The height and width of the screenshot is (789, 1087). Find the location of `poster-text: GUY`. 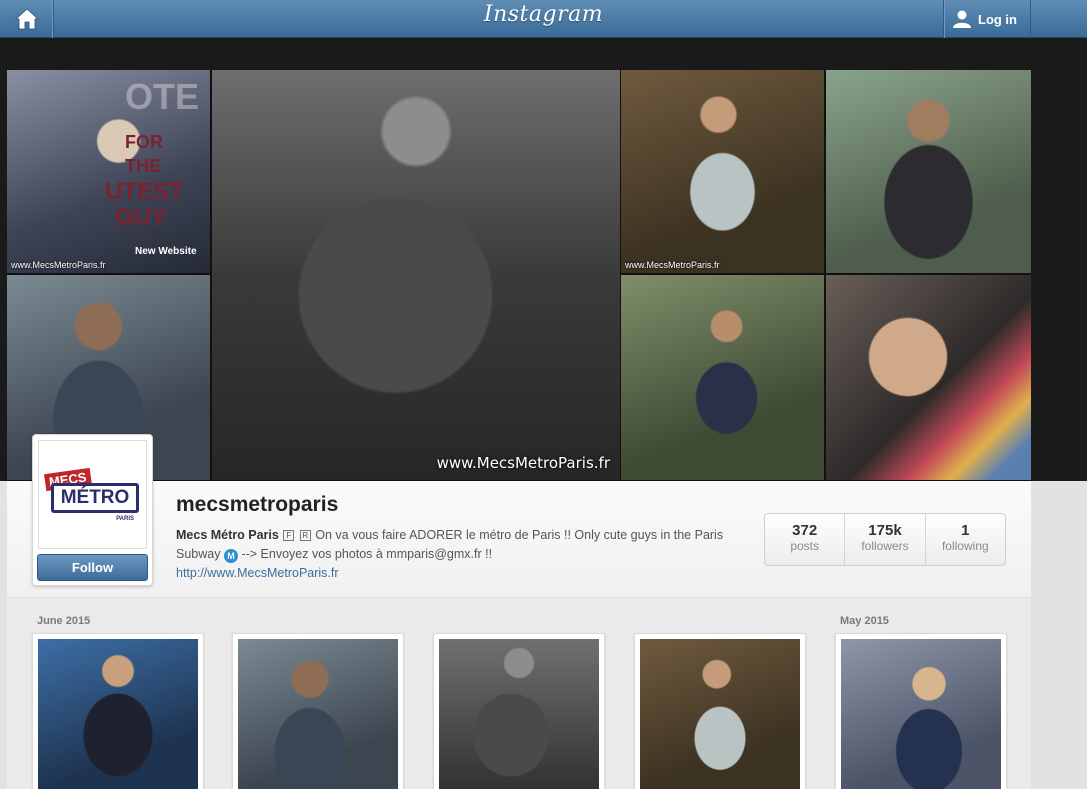

poster-text: GUY is located at coordinates (141, 217).